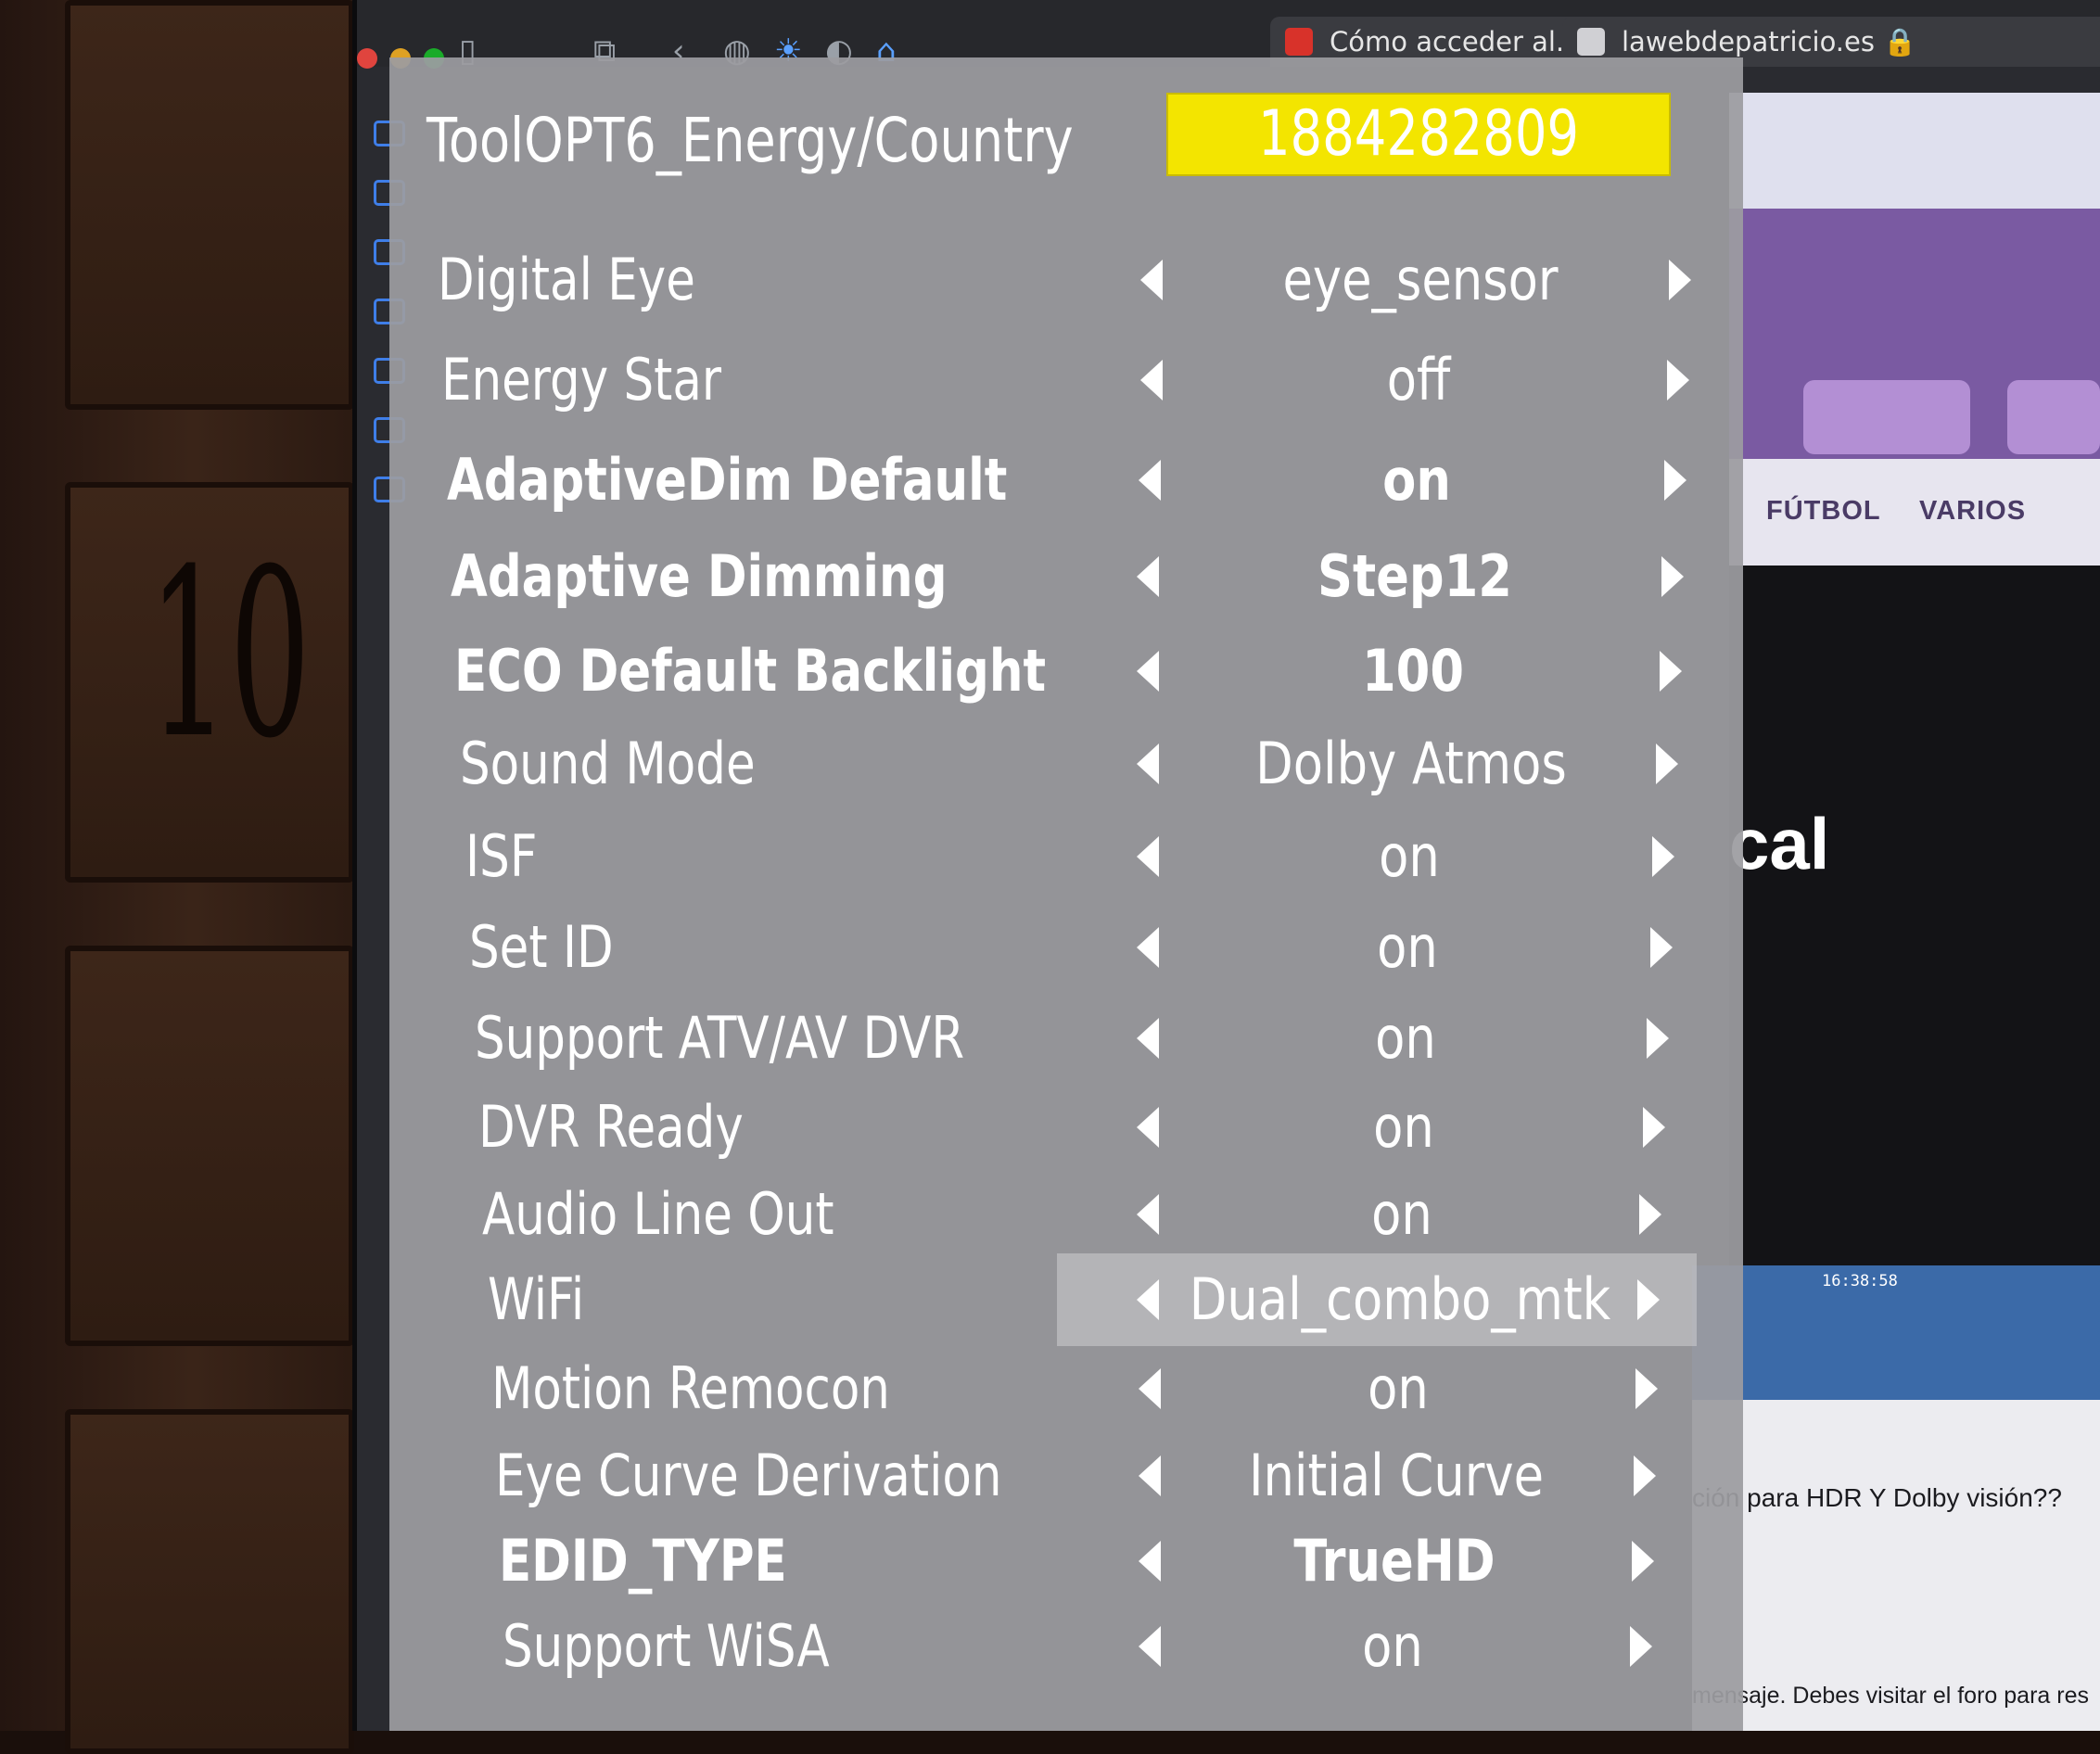 Image resolution: width=2100 pixels, height=1754 pixels. Describe the element at coordinates (367, 58) in the screenshot. I see `close-window-button` at that location.